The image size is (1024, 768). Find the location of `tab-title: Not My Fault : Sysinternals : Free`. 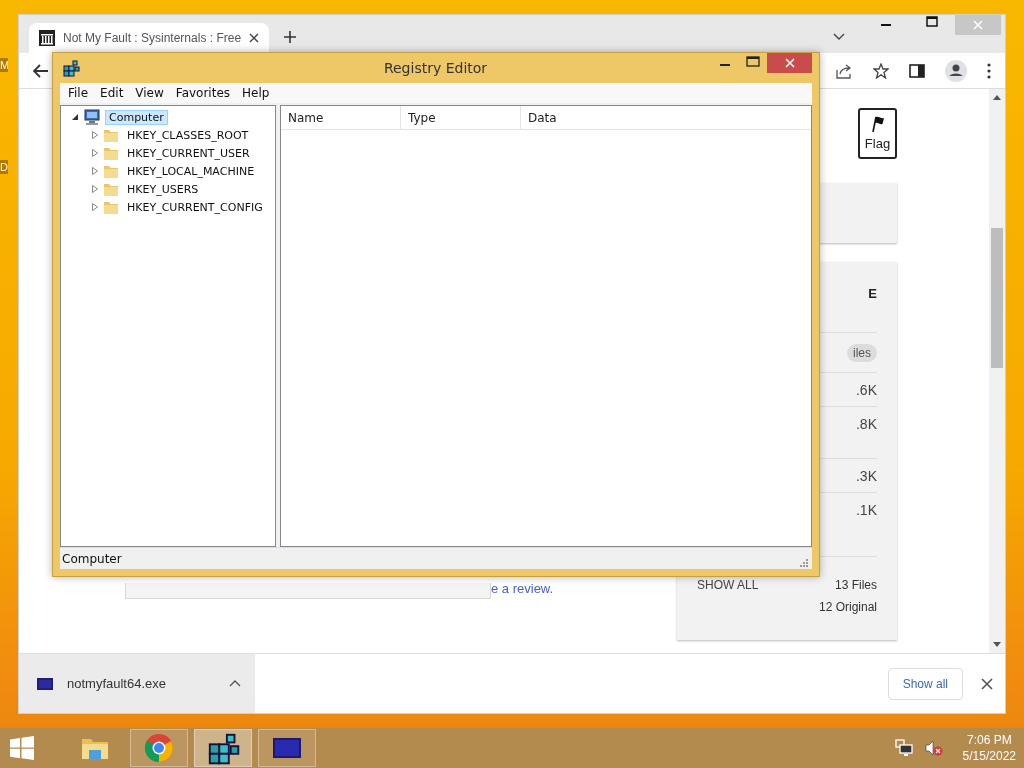

tab-title: Not My Fault : Sysinternals : Free is located at coordinates (152, 38).